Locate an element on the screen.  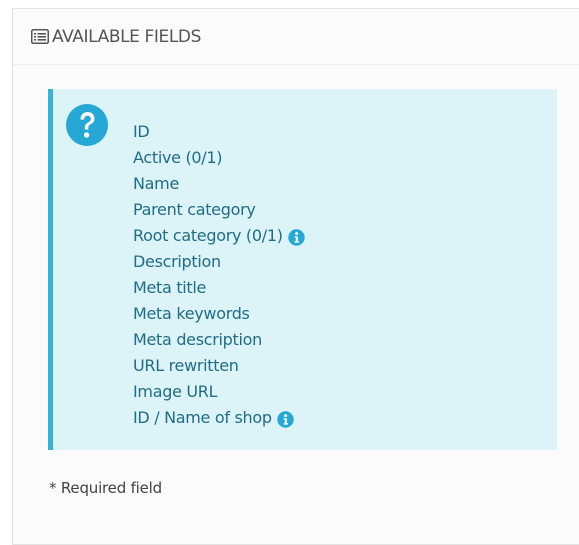
field-label: Name is located at coordinates (156, 183).